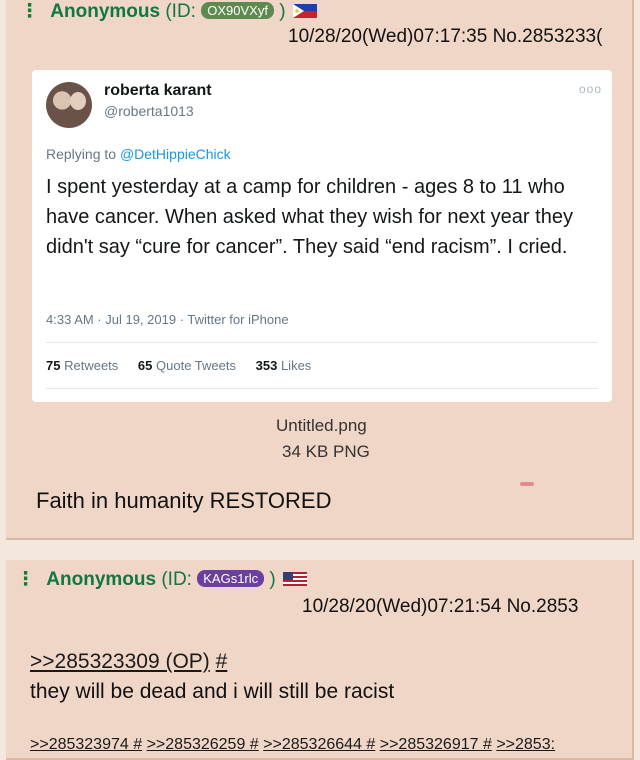 The image size is (640, 760). Describe the element at coordinates (175, 154) in the screenshot. I see `replying-to-user: @DetHippieChick` at that location.